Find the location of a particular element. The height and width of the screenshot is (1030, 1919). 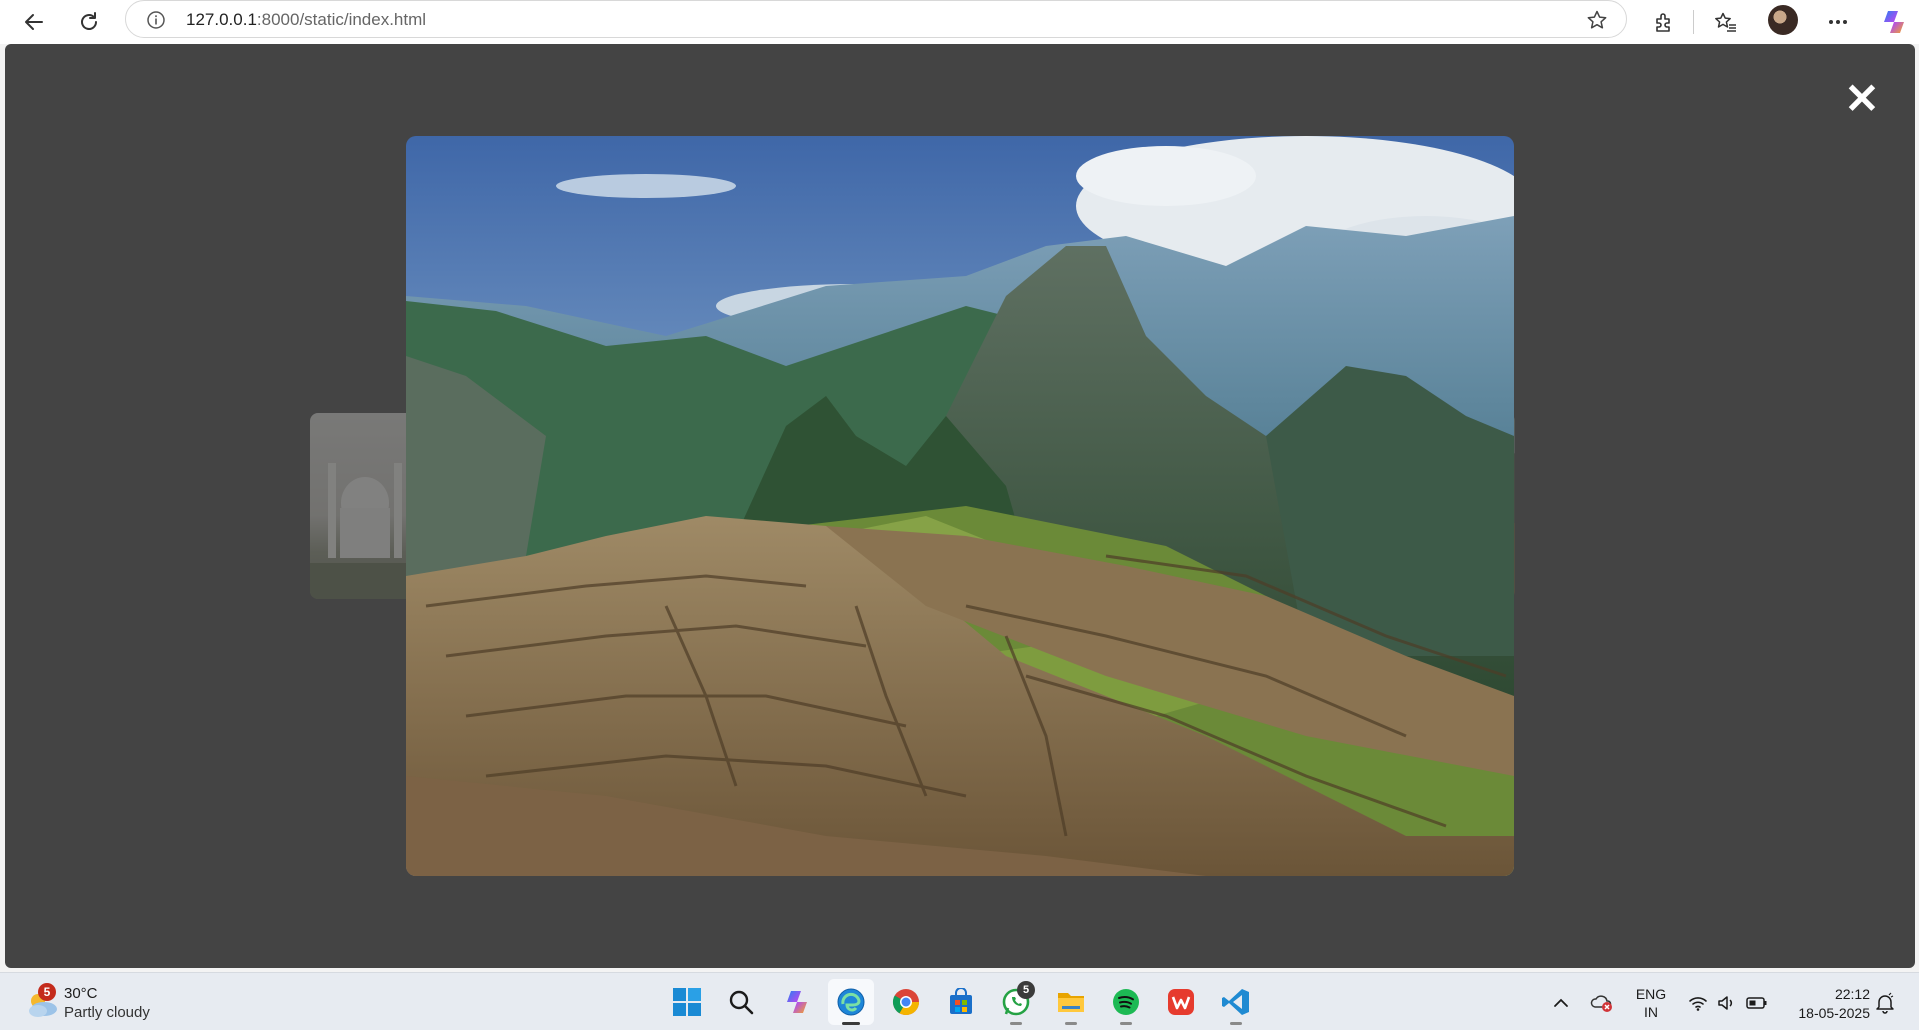

clock-time: 22:12 is located at coordinates (1852, 994).